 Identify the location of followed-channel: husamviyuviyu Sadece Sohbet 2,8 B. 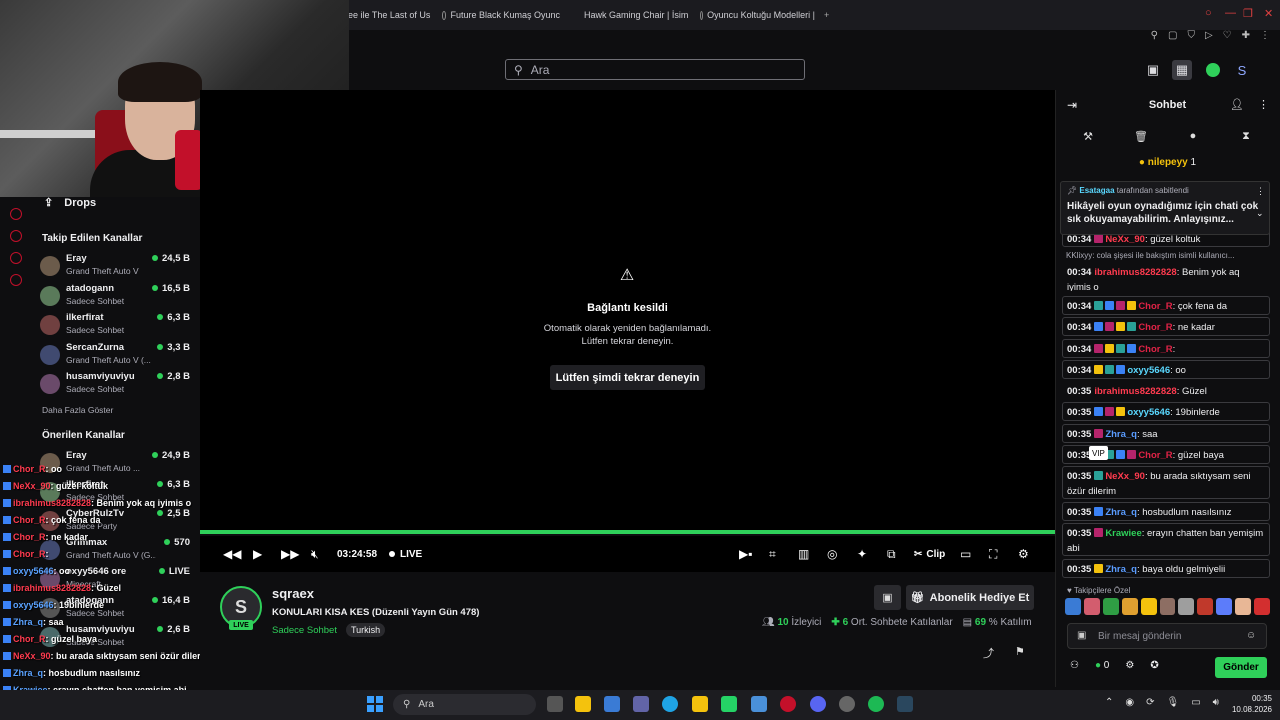
(115, 385).